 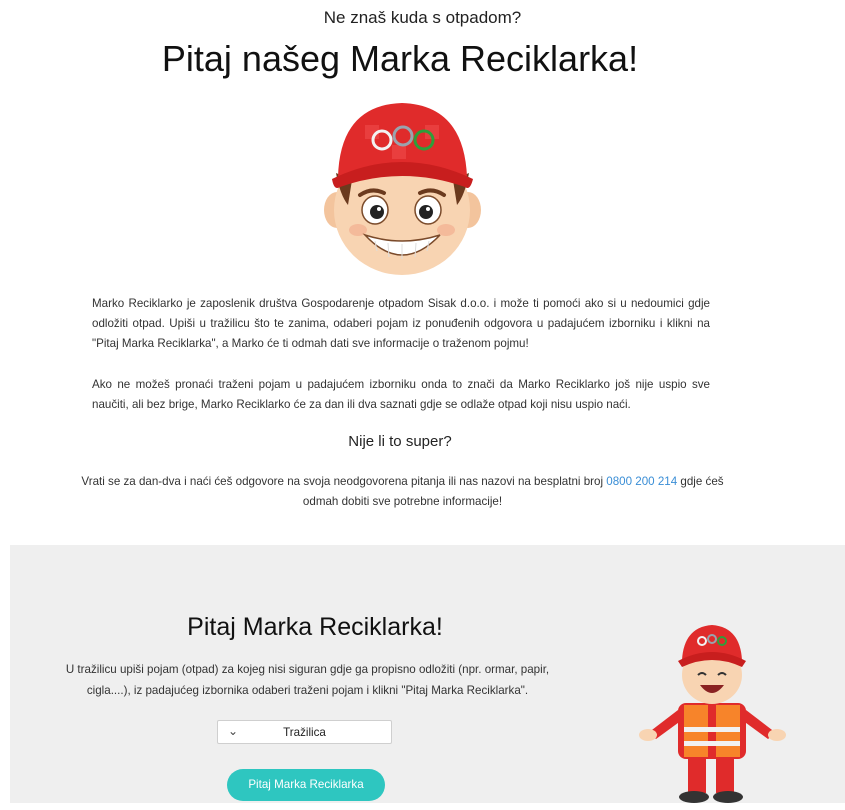 What do you see at coordinates (400, 441) in the screenshot?
I see `intro-question: Nije li to super?` at bounding box center [400, 441].